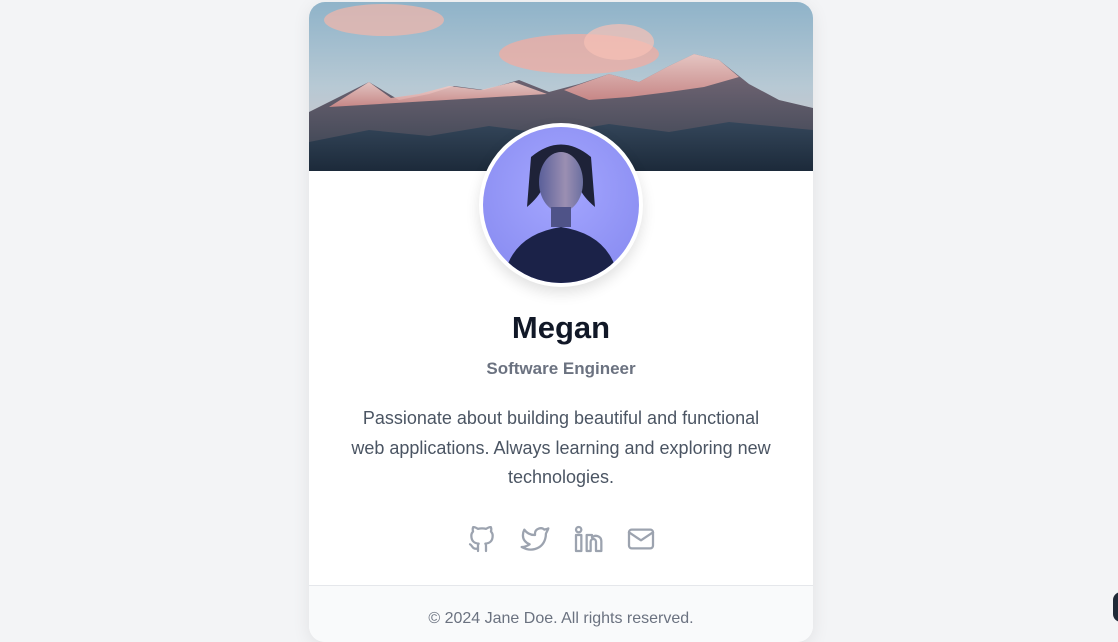 The image size is (1118, 642). I want to click on linkedin-icon, so click(588, 539).